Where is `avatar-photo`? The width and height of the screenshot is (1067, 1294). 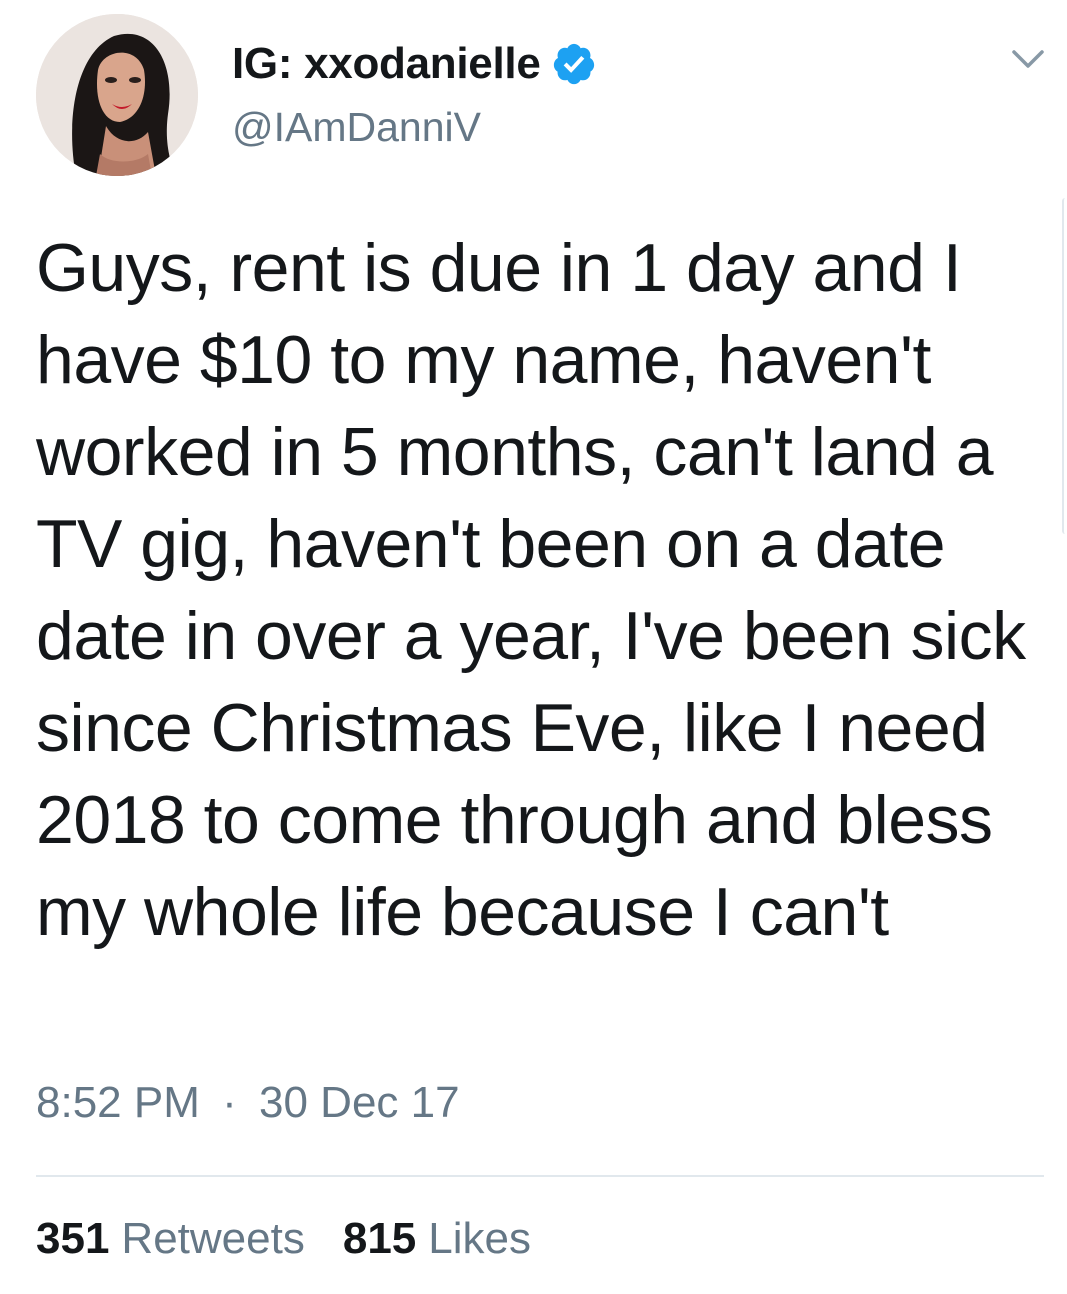 avatar-photo is located at coordinates (117, 95).